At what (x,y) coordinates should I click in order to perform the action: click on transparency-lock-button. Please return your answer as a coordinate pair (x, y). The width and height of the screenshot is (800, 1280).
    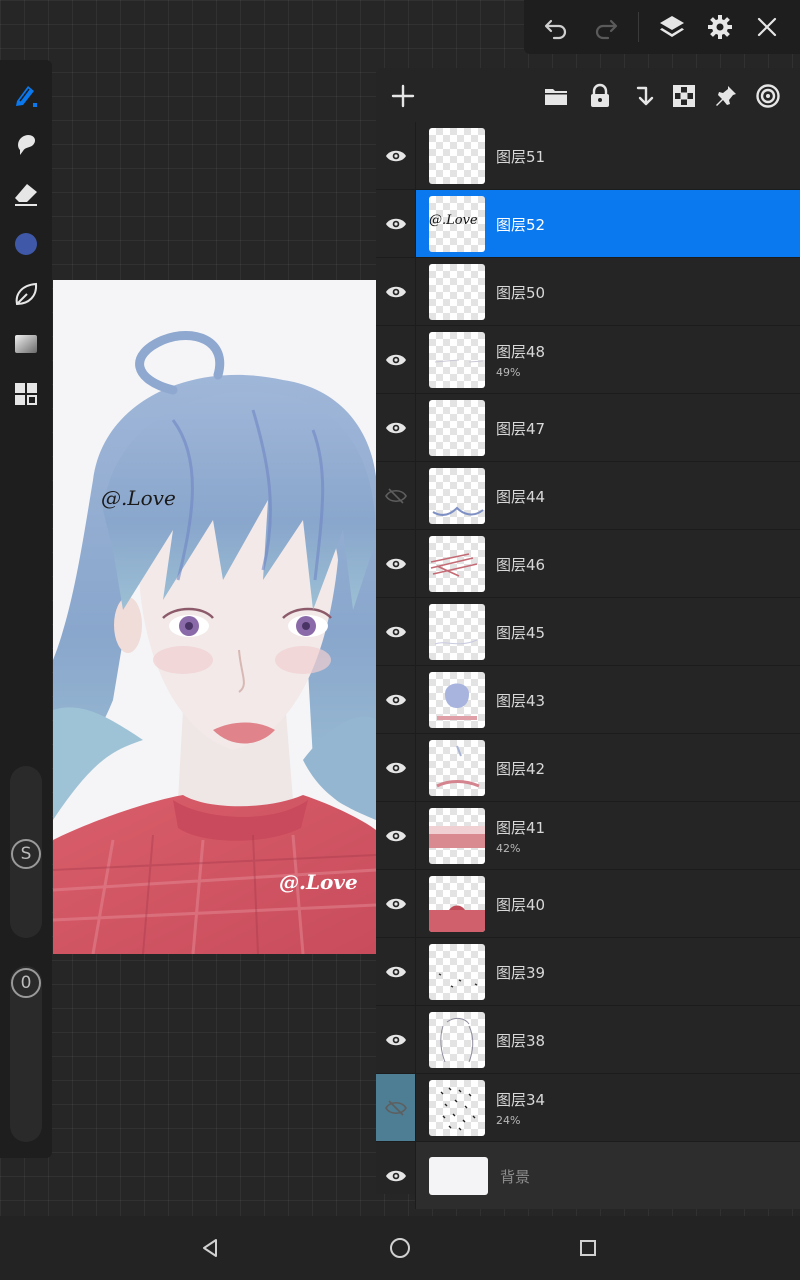
    Looking at the image, I should click on (684, 96).